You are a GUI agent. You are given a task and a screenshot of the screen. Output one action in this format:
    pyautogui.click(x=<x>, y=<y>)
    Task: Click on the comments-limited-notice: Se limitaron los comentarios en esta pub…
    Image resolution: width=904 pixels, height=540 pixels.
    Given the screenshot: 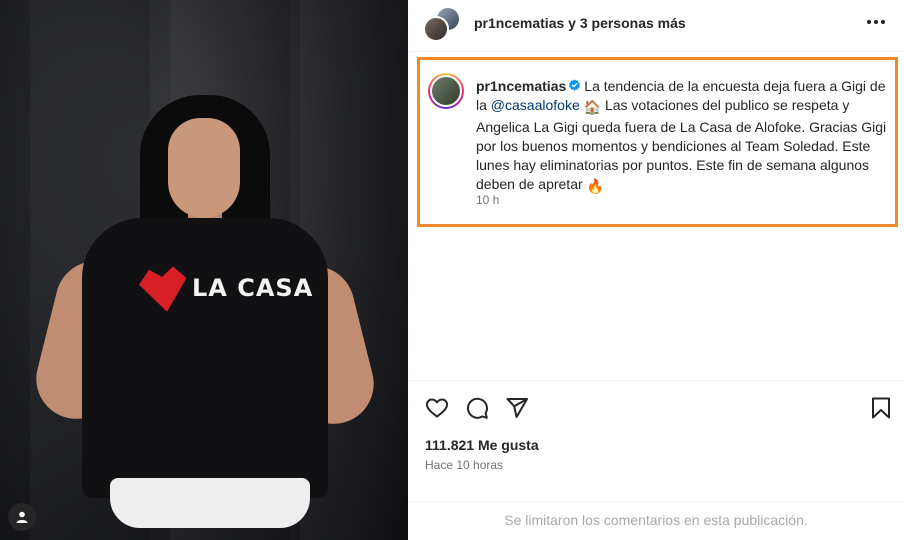 What is the action you would take?
    pyautogui.click(x=656, y=520)
    